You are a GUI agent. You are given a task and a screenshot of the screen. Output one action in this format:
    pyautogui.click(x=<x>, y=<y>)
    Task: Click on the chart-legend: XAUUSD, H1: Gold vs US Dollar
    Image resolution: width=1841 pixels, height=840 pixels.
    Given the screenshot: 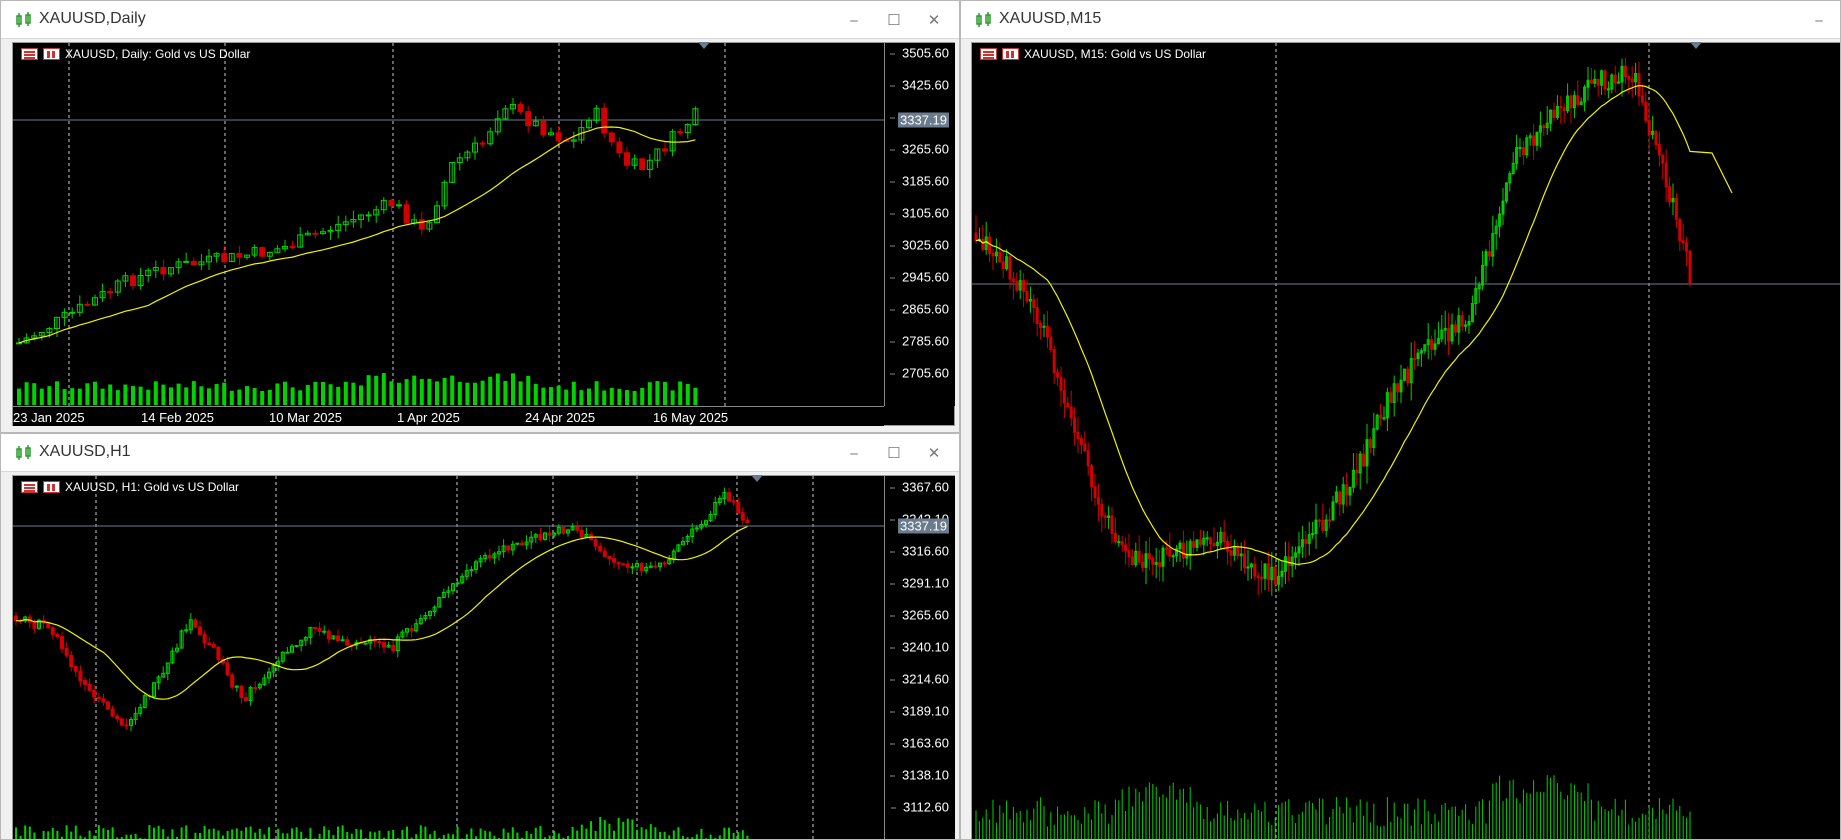 What is the action you would take?
    pyautogui.click(x=130, y=487)
    